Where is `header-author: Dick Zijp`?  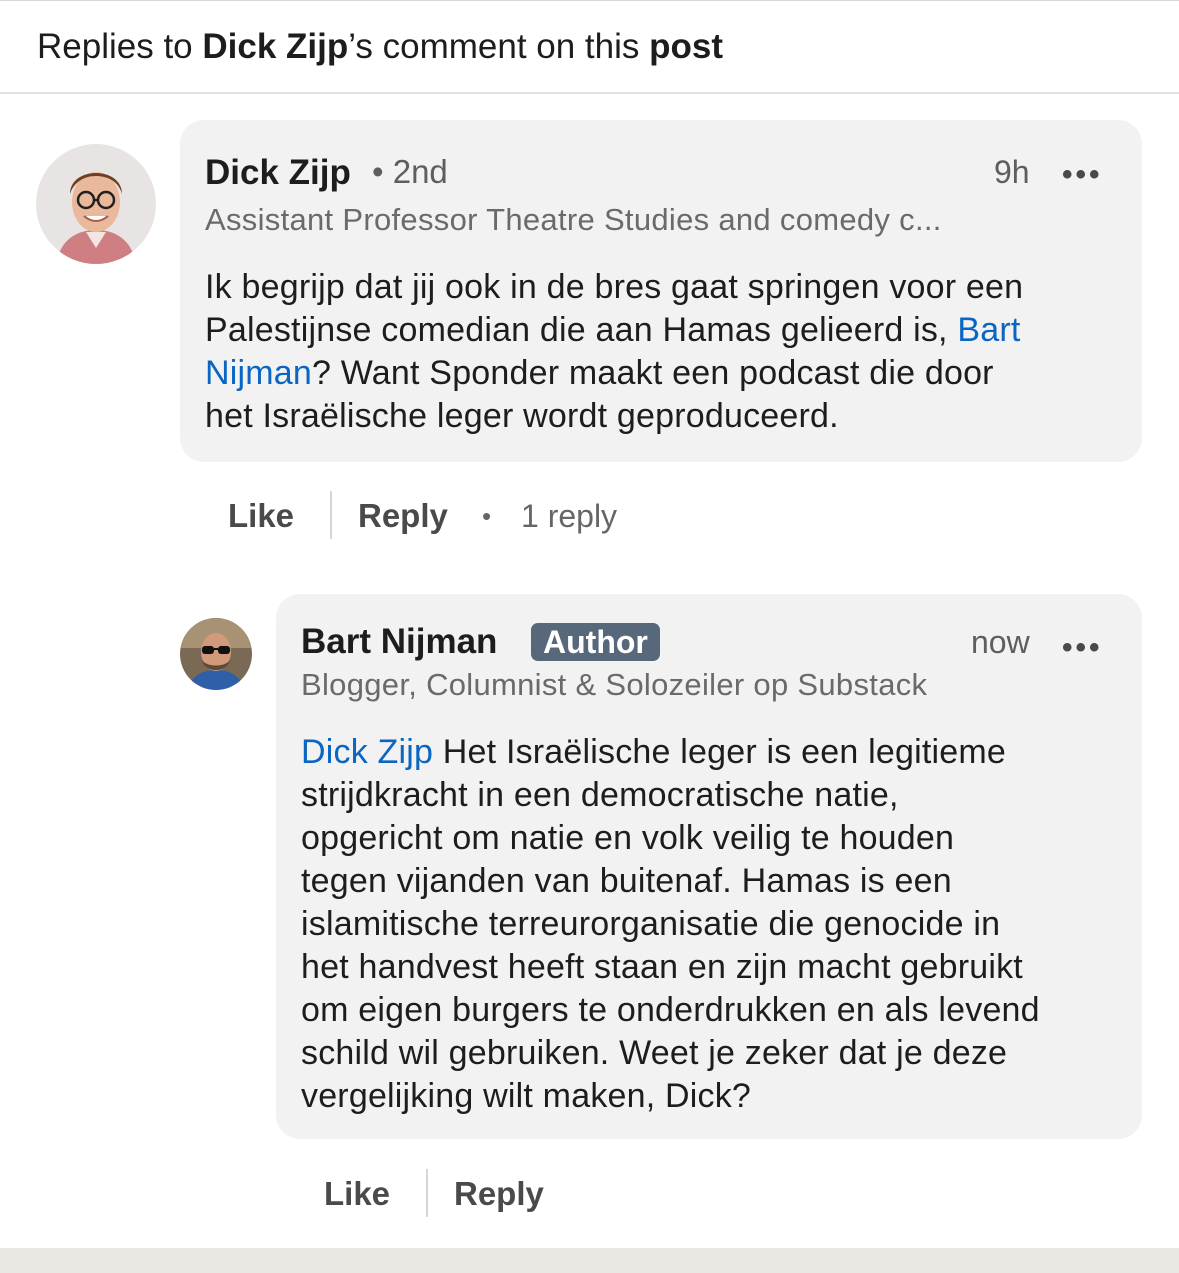 header-author: Dick Zijp is located at coordinates (275, 46).